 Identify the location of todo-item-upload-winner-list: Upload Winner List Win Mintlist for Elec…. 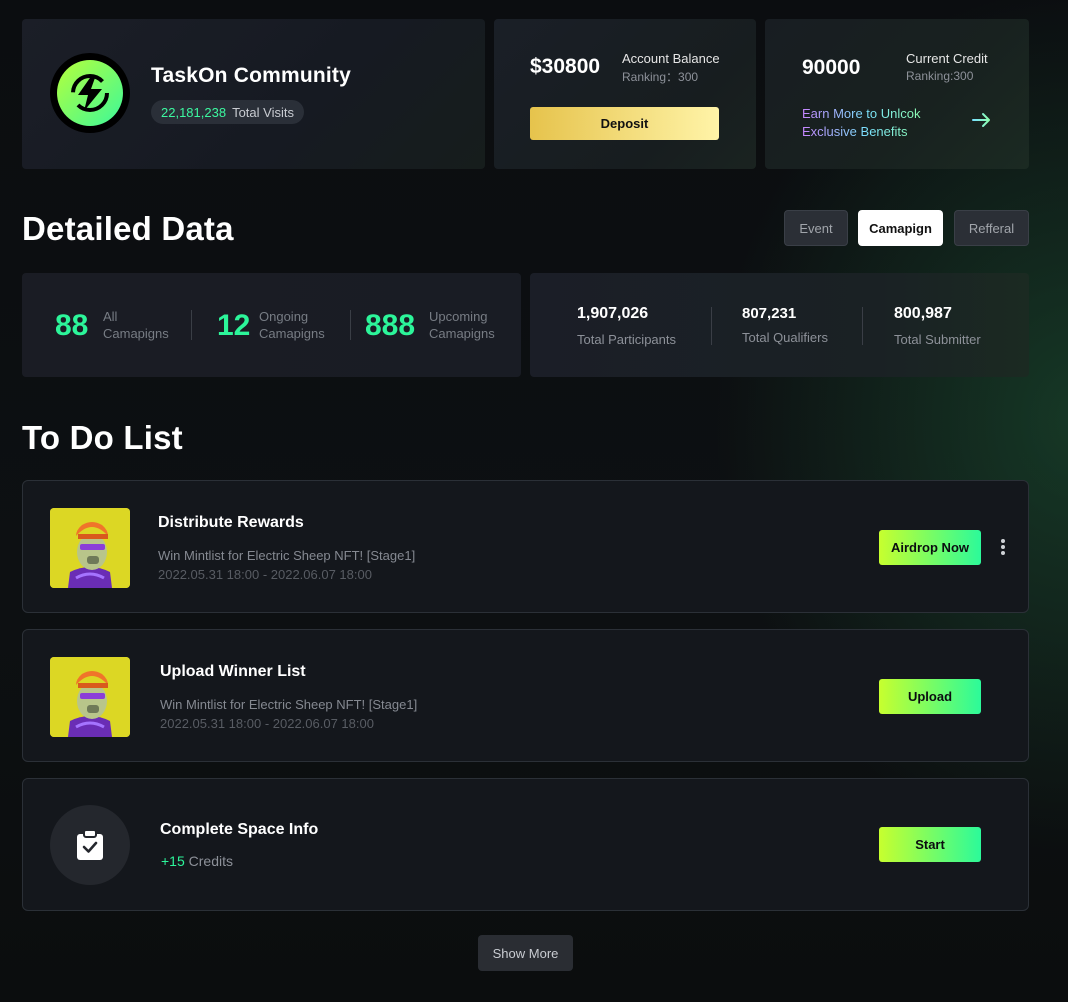
(525, 695).